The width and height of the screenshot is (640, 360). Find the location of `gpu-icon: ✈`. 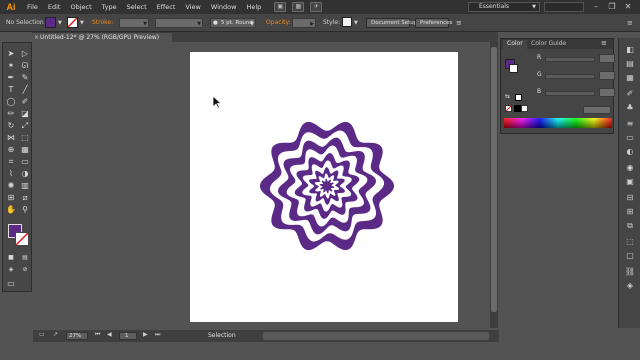

gpu-icon: ✈ is located at coordinates (316, 7).